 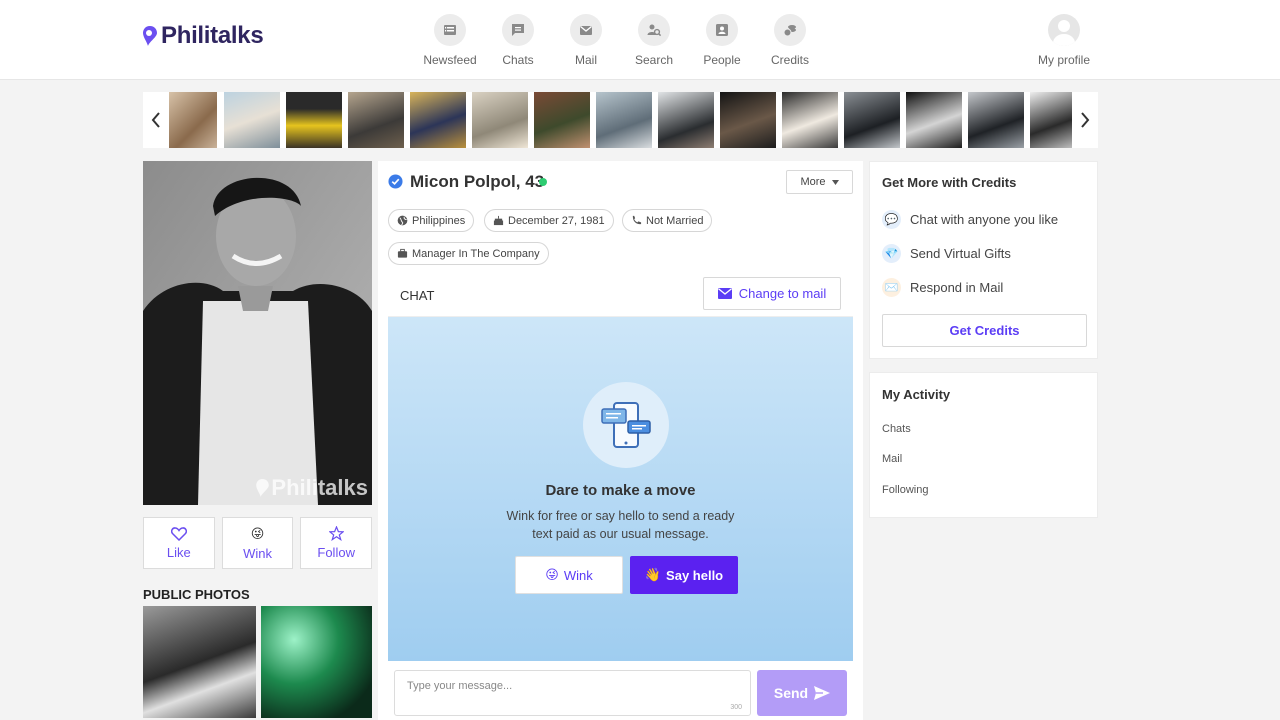 I want to click on chat-wink-label: Wink, so click(x=578, y=575).